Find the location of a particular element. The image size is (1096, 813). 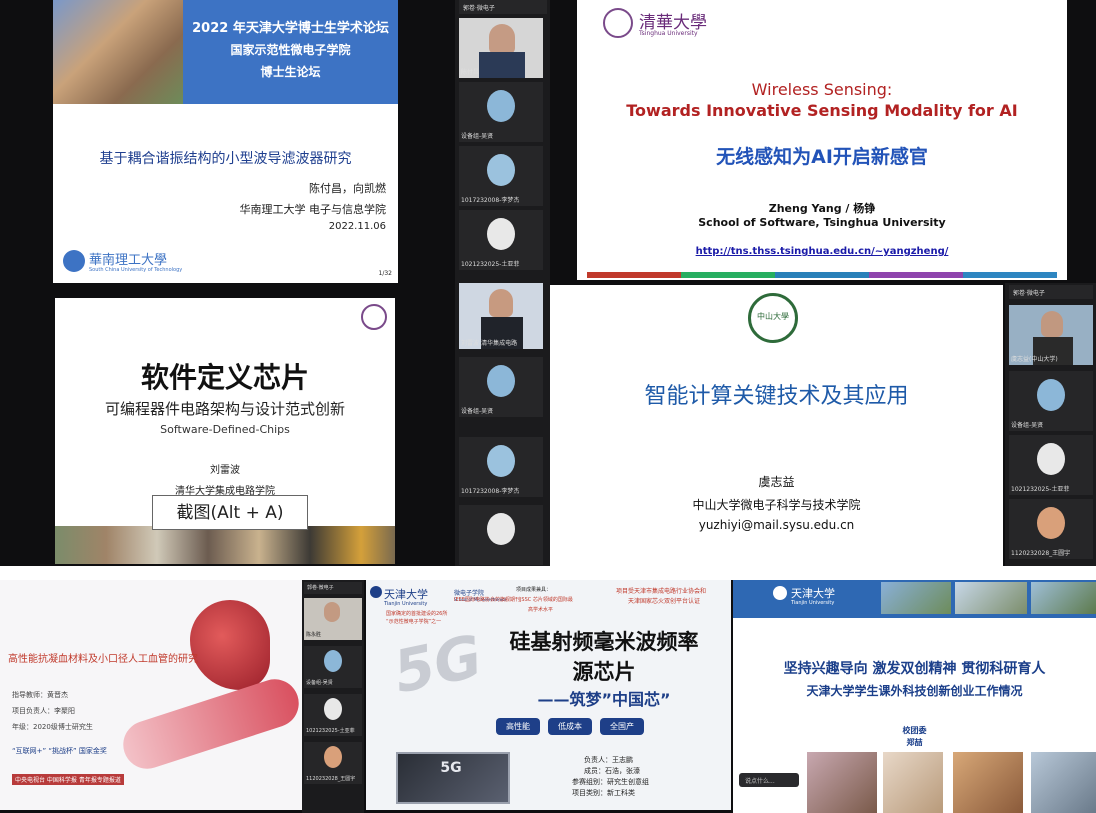

participant-tile: 刘雷波-清华集成电路 is located at coordinates (501, 316).